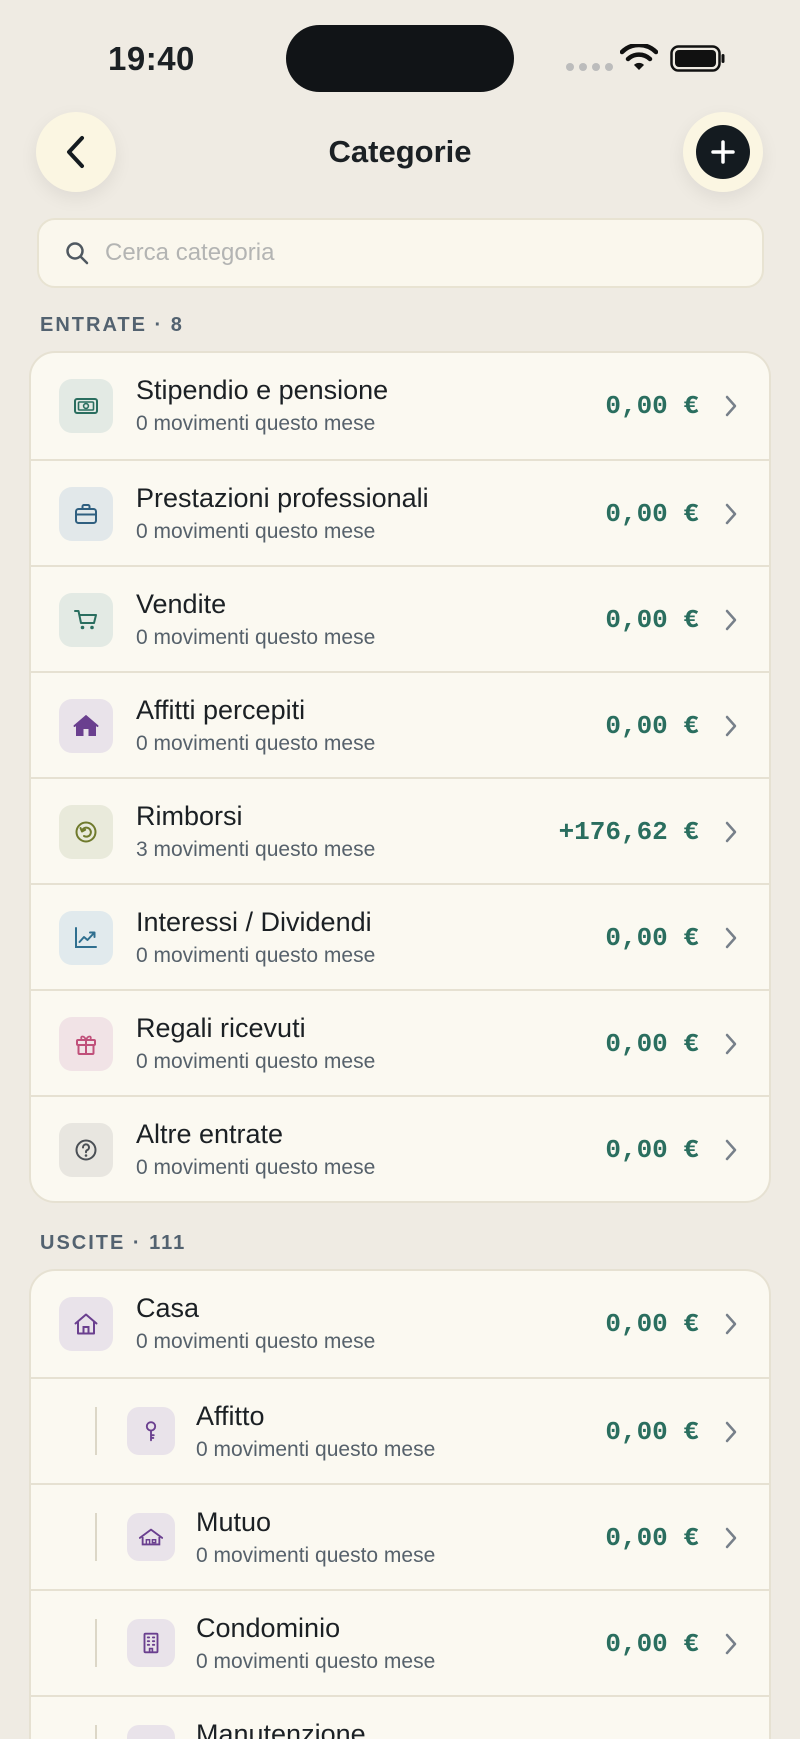 Image resolution: width=800 pixels, height=1739 pixels. I want to click on plus-icon, so click(723, 152).